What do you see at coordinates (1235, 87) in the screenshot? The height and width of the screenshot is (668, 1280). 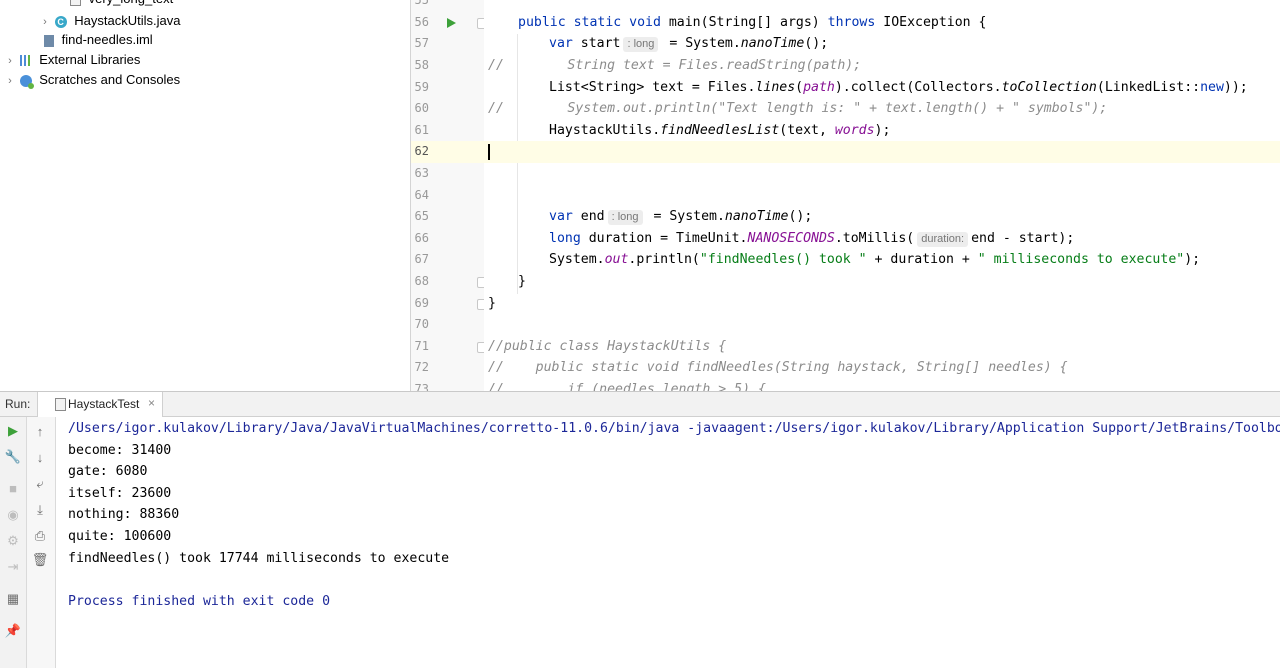 I see `code-token: ));` at bounding box center [1235, 87].